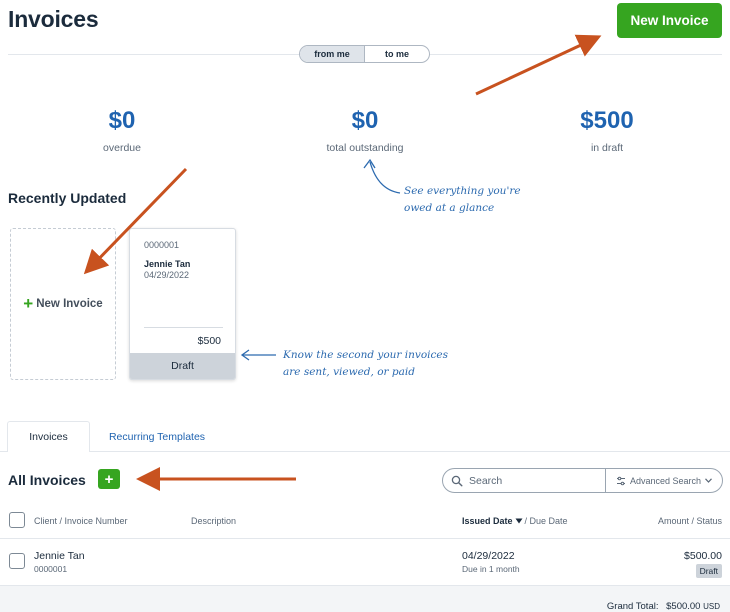 The width and height of the screenshot is (730, 612). I want to click on invoice-card: 0000001 Jennie Tan 04/29/2022 $500 Draft, so click(182, 304).